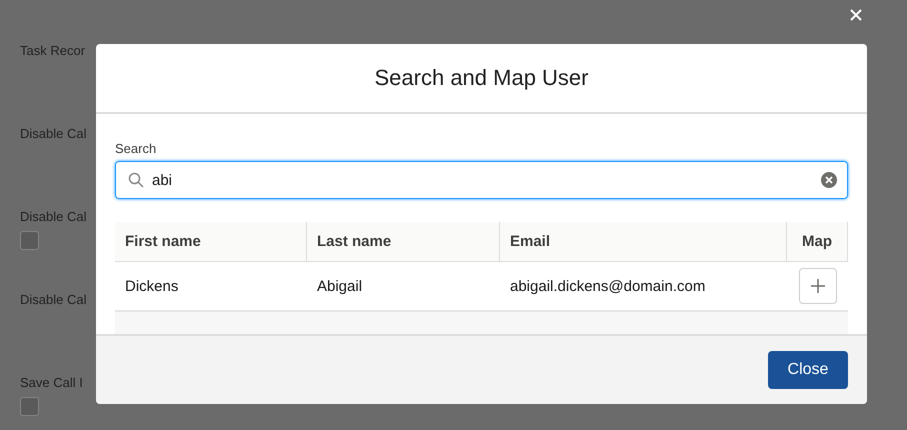  What do you see at coordinates (136, 180) in the screenshot?
I see `search-icon` at bounding box center [136, 180].